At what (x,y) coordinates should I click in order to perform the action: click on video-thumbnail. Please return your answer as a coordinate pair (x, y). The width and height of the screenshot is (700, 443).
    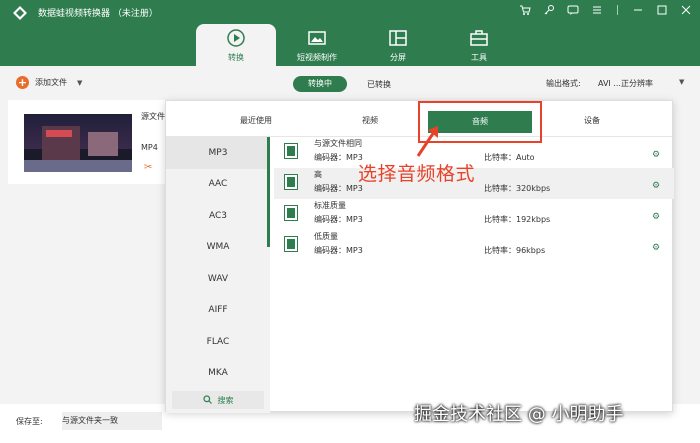
    Looking at the image, I should click on (78, 143).